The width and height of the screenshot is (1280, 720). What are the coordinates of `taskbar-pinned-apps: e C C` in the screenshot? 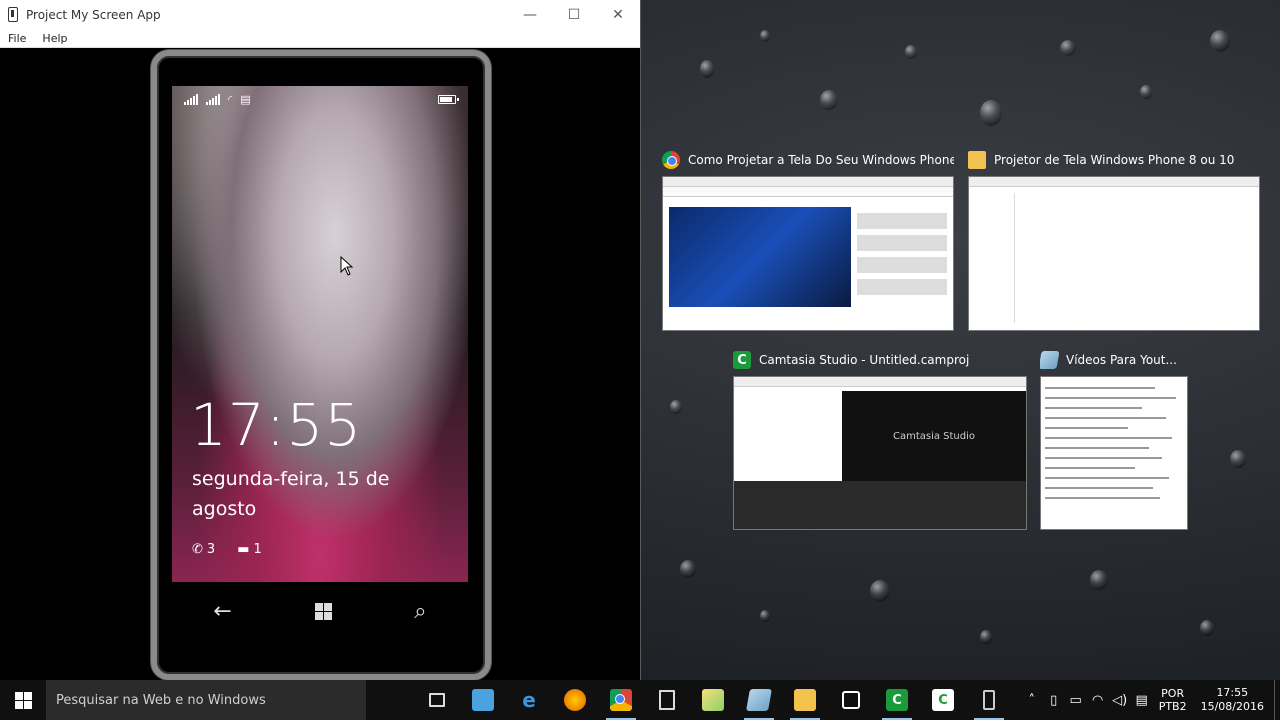 It's located at (713, 700).